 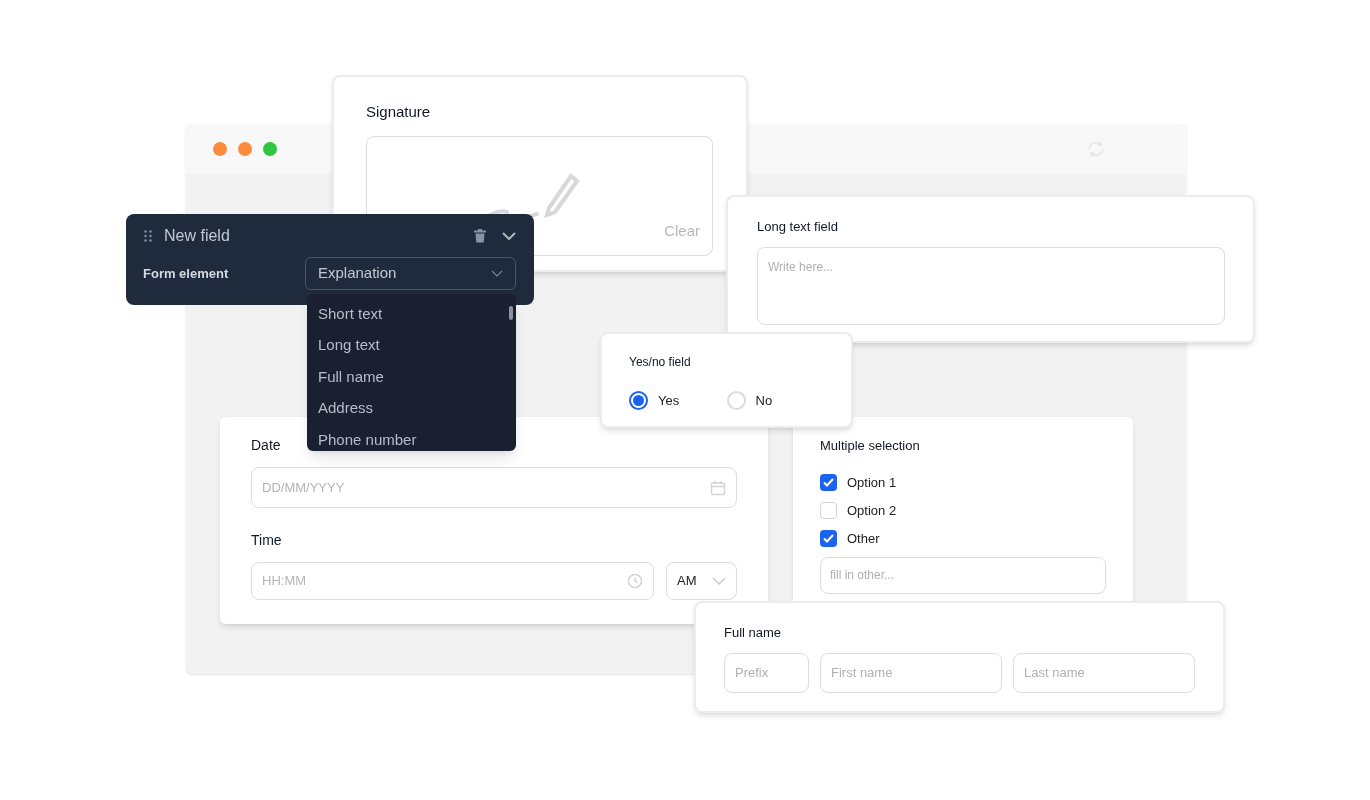 What do you see at coordinates (669, 401) in the screenshot?
I see `option-label: Yes` at bounding box center [669, 401].